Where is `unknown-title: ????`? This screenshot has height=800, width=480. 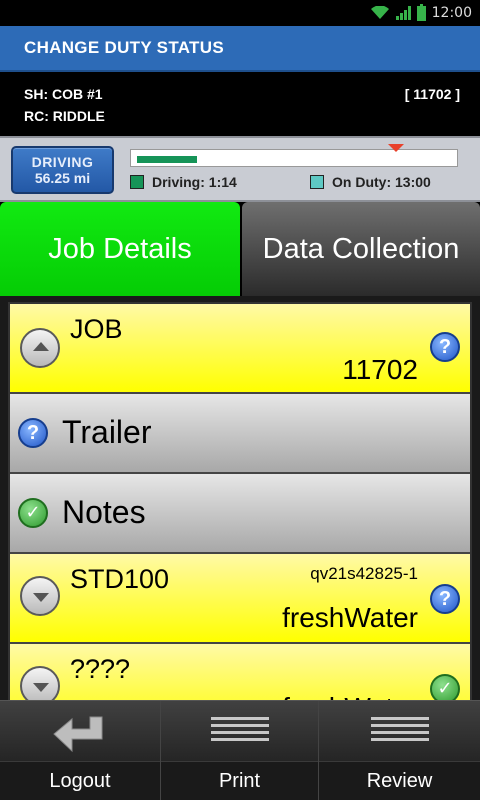
unknown-title: ???? is located at coordinates (100, 669).